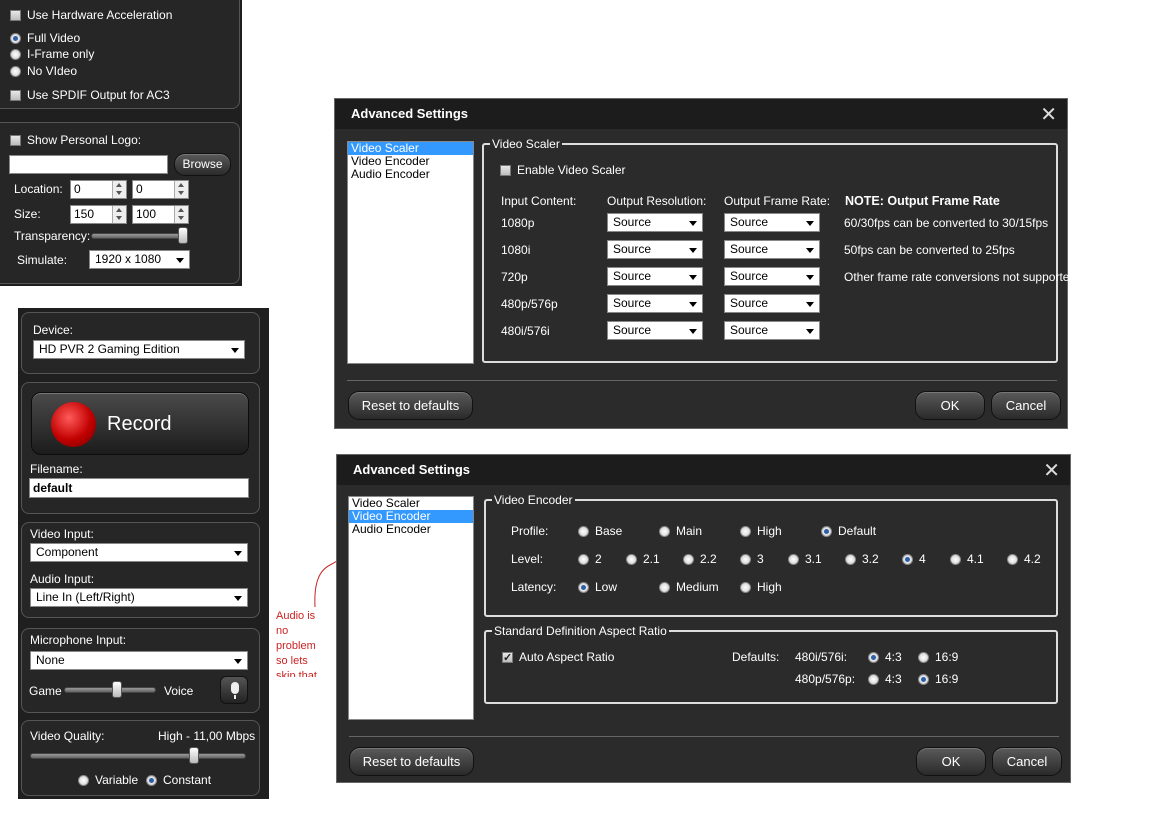 The height and width of the screenshot is (822, 1152). Describe the element at coordinates (160, 214) in the screenshot. I see `size-height-spinner: 100` at that location.